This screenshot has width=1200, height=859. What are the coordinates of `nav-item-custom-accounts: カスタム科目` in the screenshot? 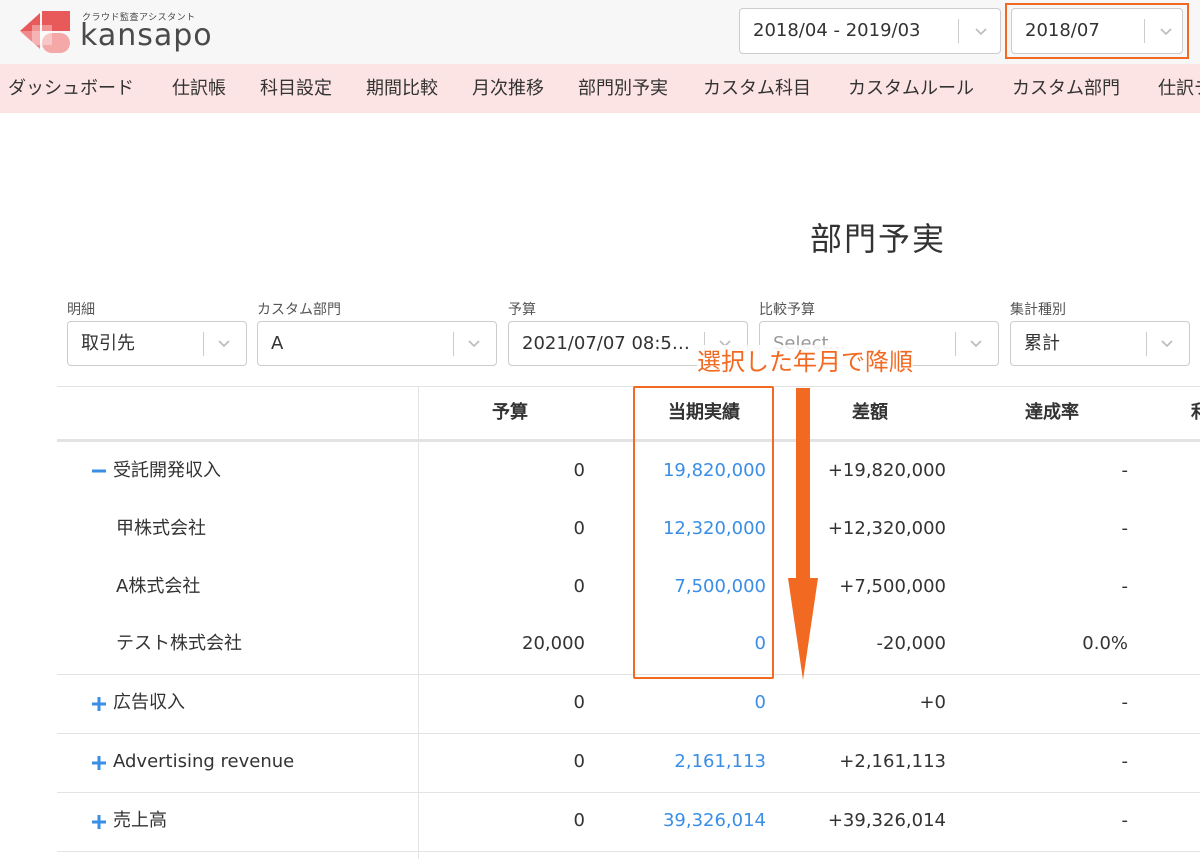 It's located at (757, 88).